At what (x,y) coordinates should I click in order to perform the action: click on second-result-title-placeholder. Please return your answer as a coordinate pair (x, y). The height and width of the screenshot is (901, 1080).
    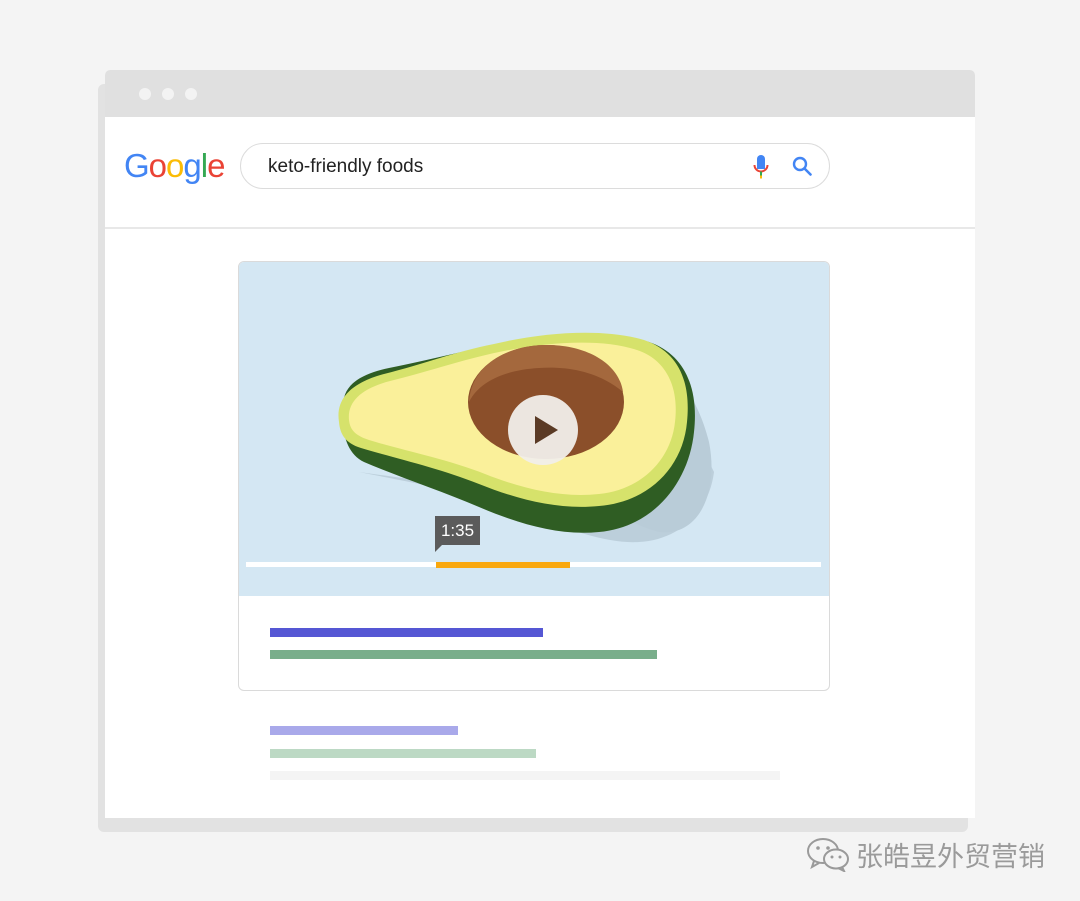
    Looking at the image, I should click on (364, 730).